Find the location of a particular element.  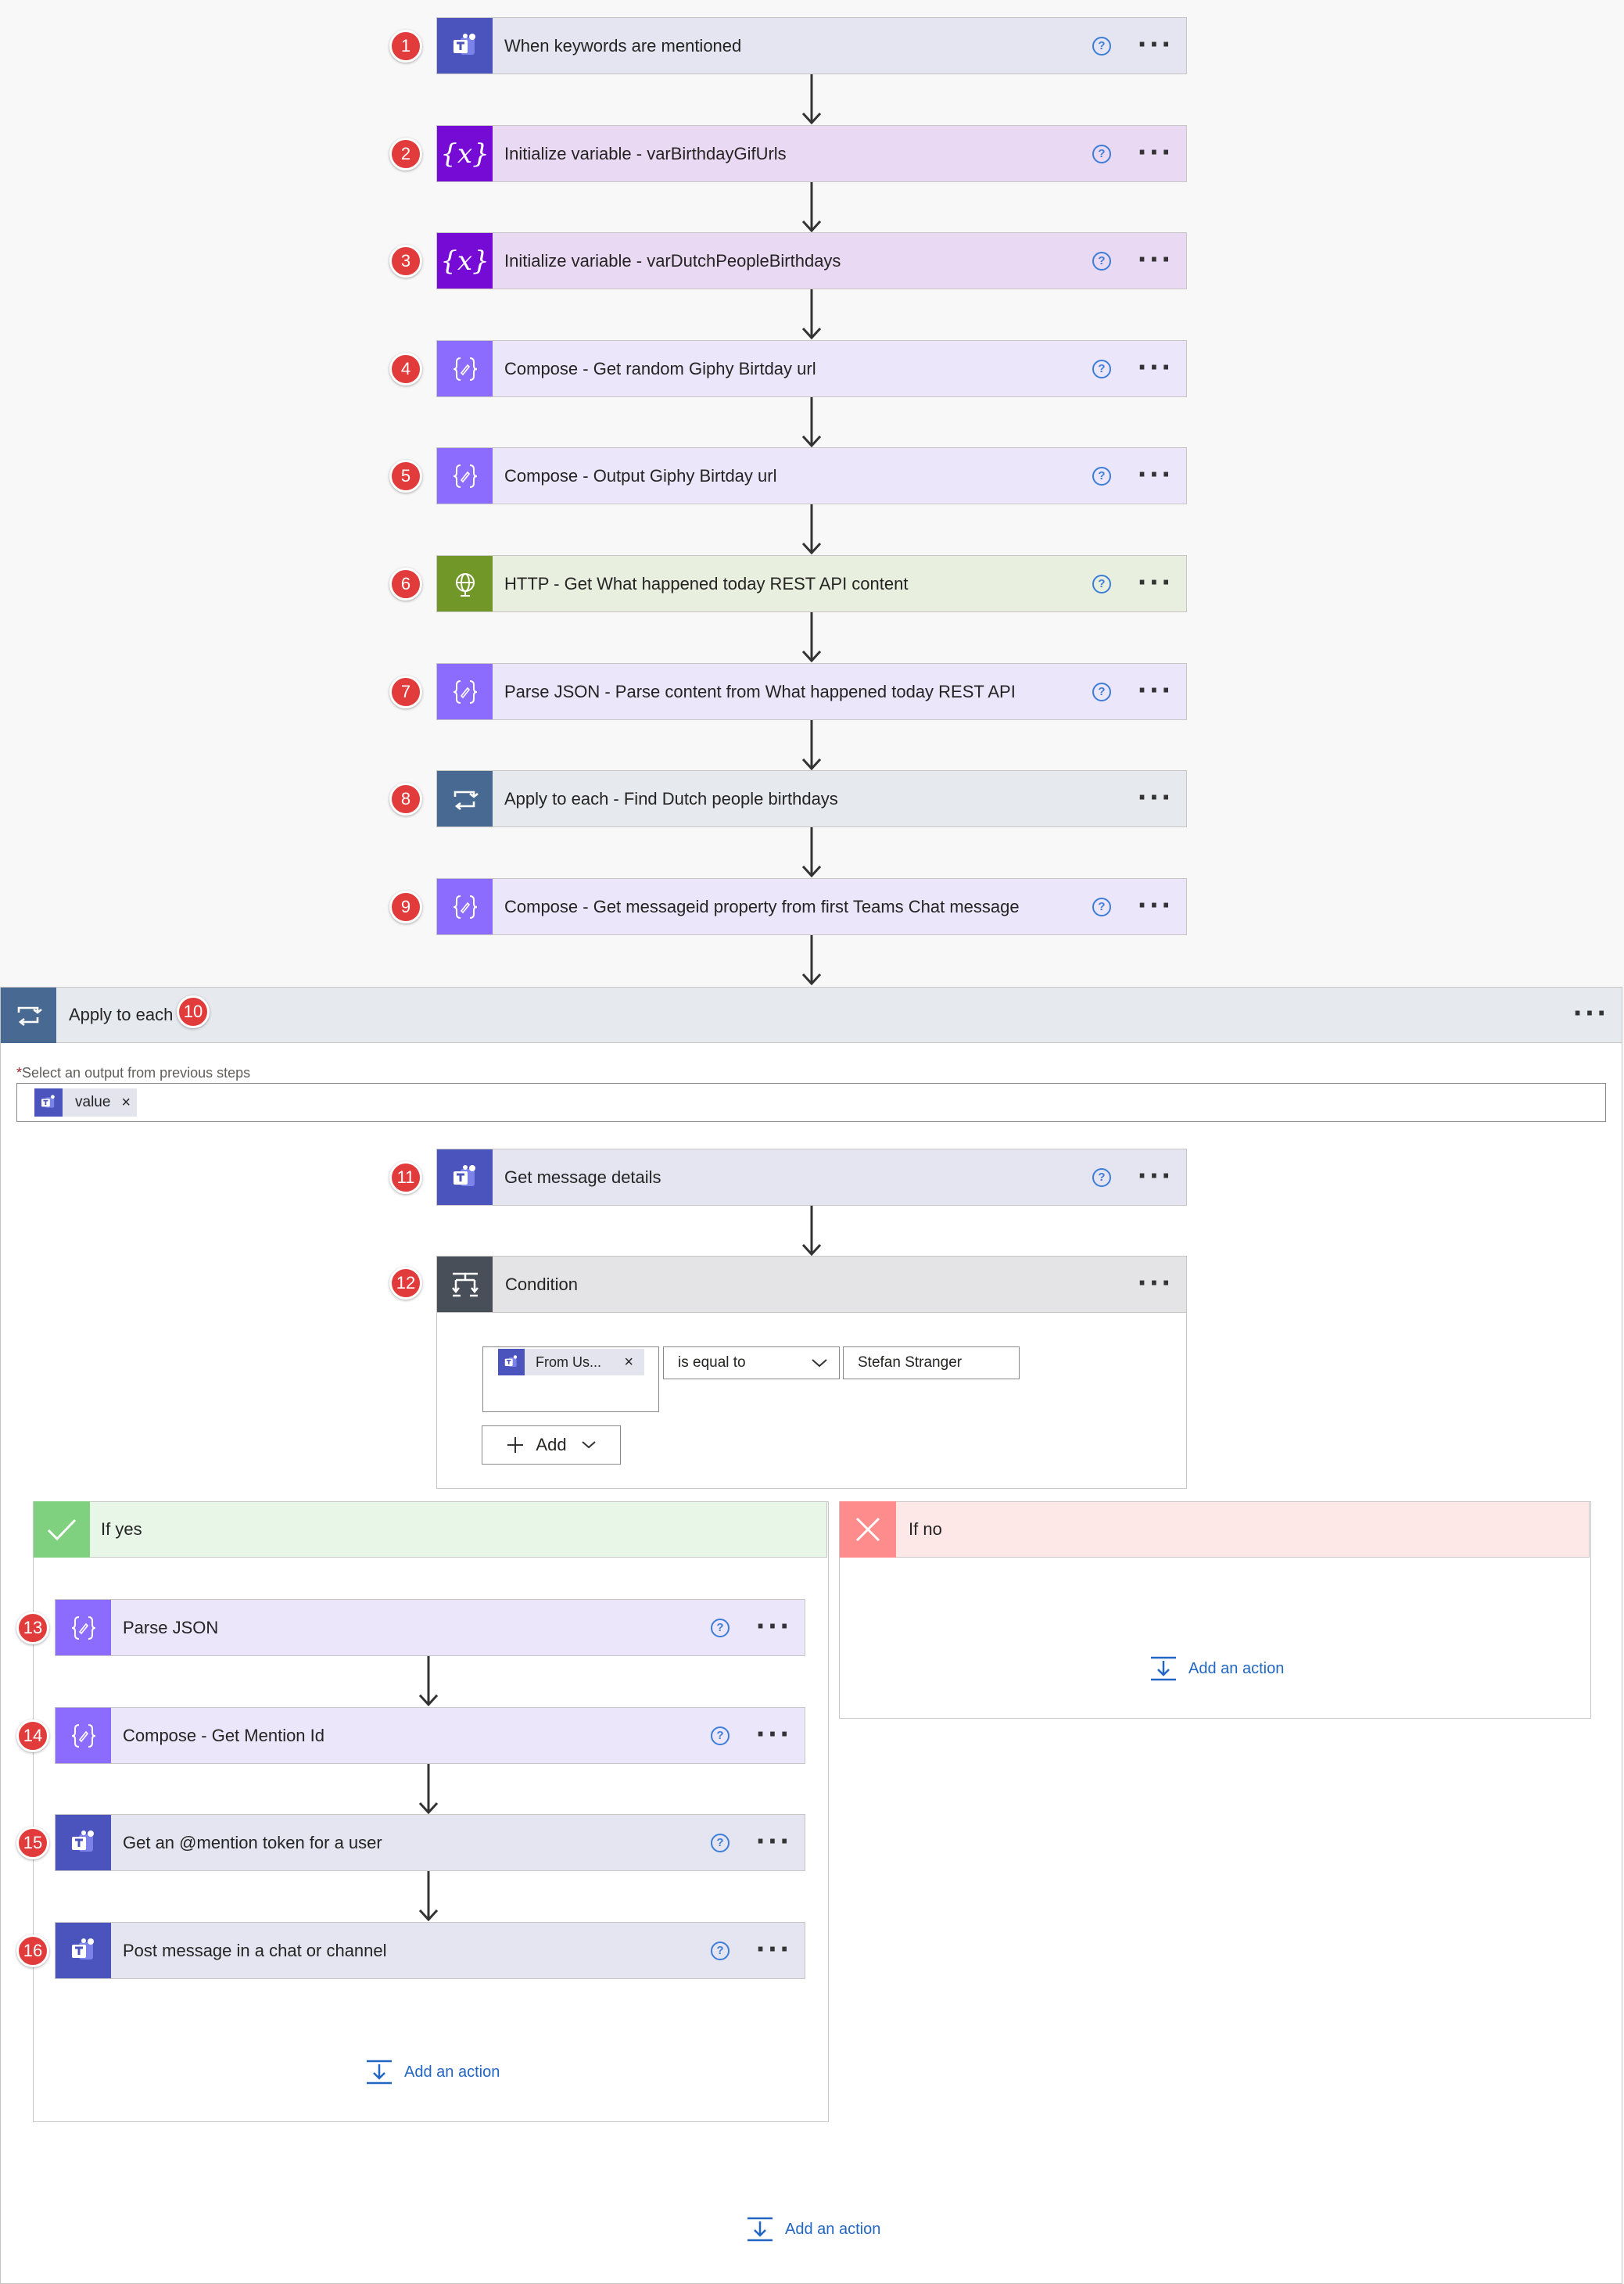

action-card: Post message in a chat or channel? is located at coordinates (430, 1950).